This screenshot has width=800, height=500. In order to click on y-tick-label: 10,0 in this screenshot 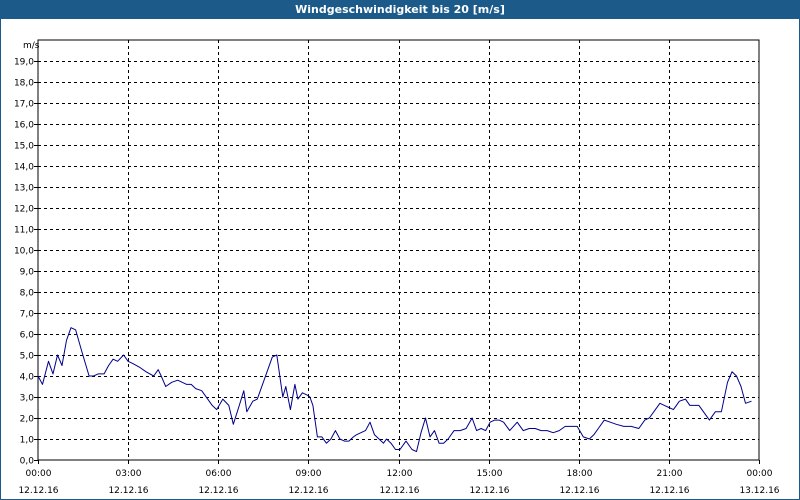, I will do `click(24, 252)`.